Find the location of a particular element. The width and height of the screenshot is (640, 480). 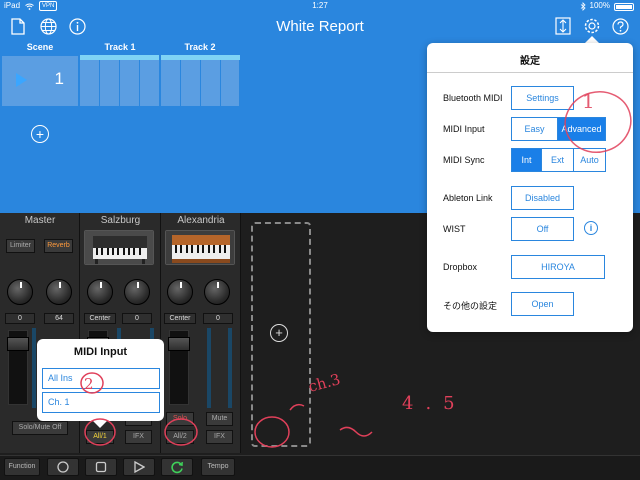

battery-icon is located at coordinates (624, 6).